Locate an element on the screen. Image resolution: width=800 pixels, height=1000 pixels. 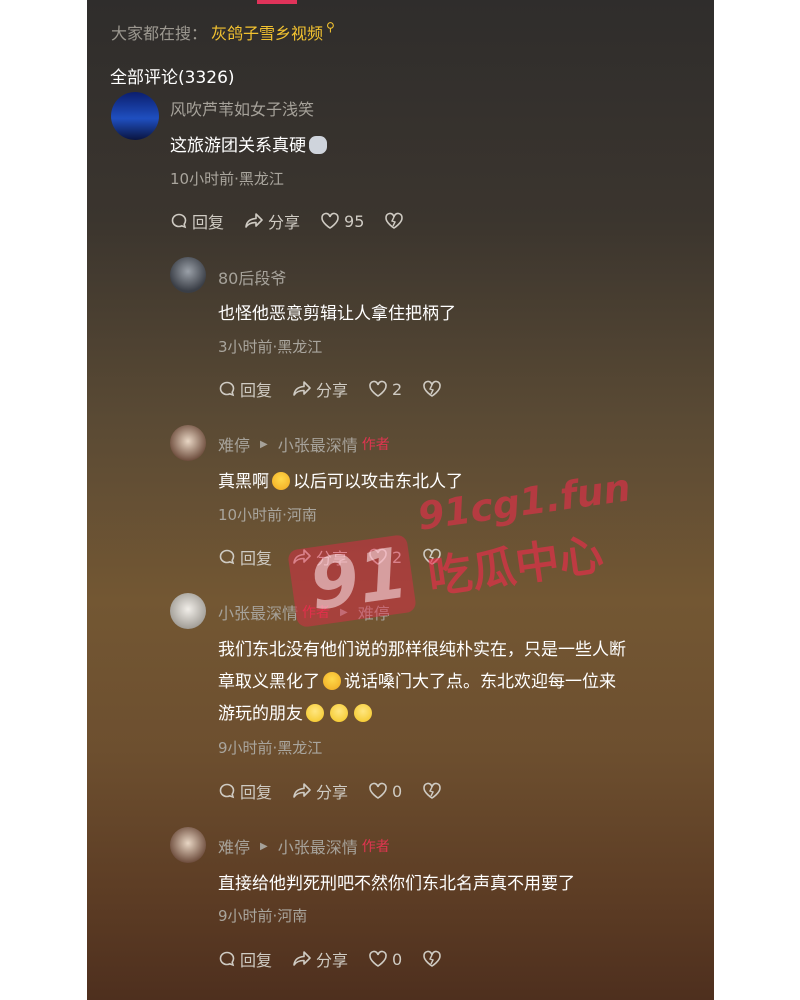
like-button: 95 is located at coordinates (342, 221).